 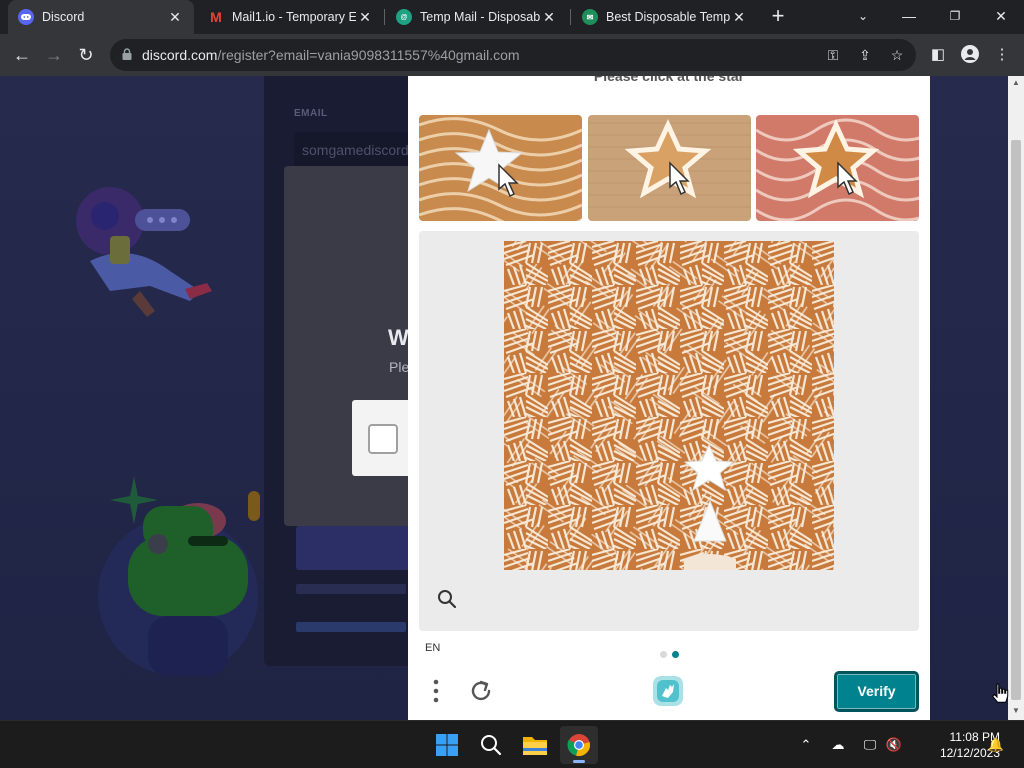 What do you see at coordinates (1002, 55) in the screenshot?
I see `kebab-menu-icon: ⋮` at bounding box center [1002, 55].